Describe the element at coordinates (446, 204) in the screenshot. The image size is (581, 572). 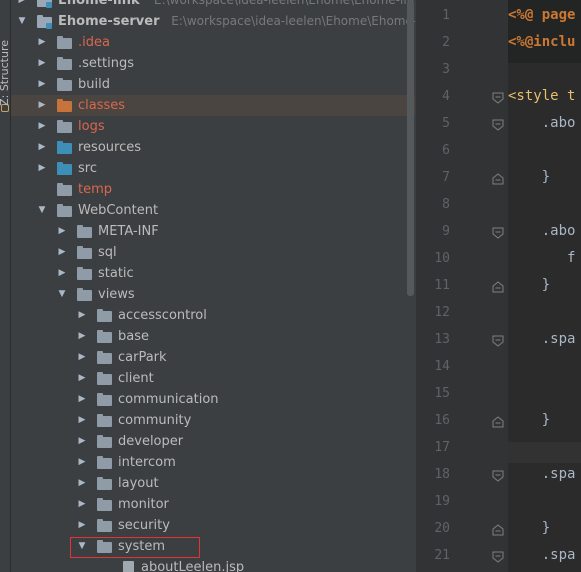
I see `line-number: 8` at that location.